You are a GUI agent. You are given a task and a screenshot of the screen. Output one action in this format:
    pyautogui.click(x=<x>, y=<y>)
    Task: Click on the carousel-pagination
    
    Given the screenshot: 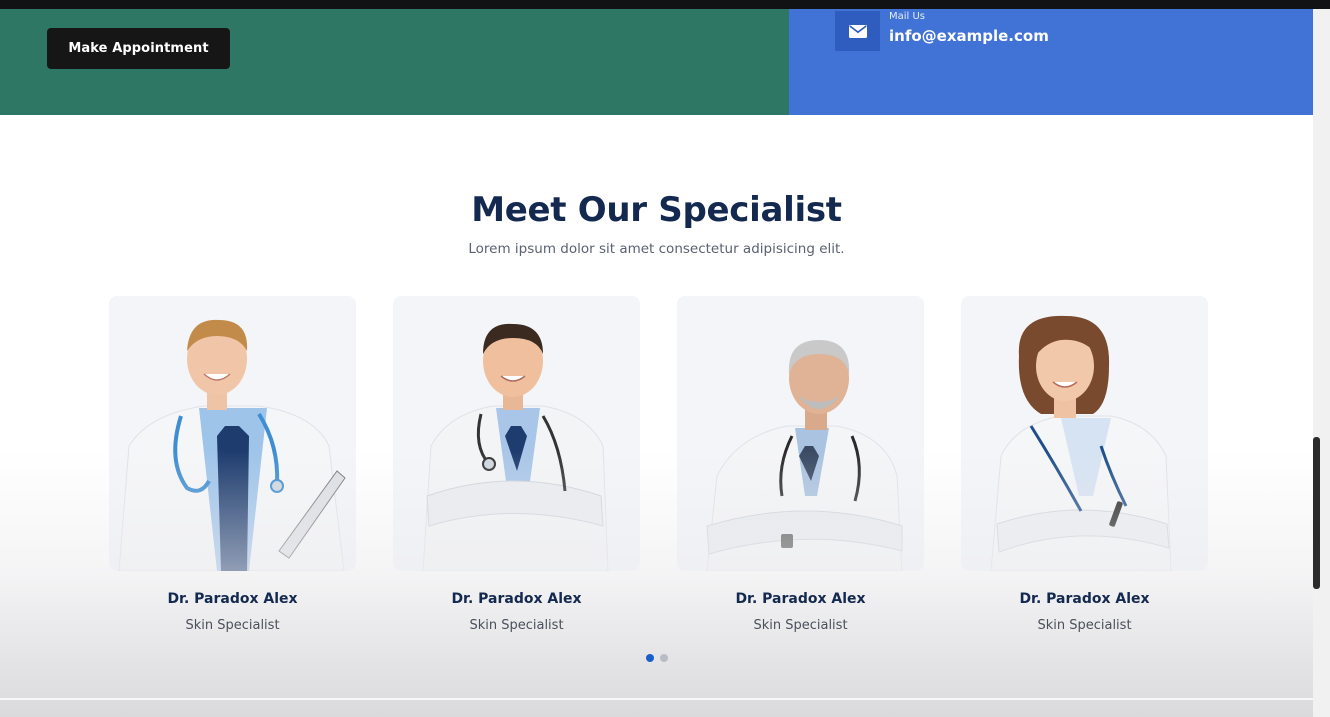 What is the action you would take?
    pyautogui.click(x=657, y=658)
    